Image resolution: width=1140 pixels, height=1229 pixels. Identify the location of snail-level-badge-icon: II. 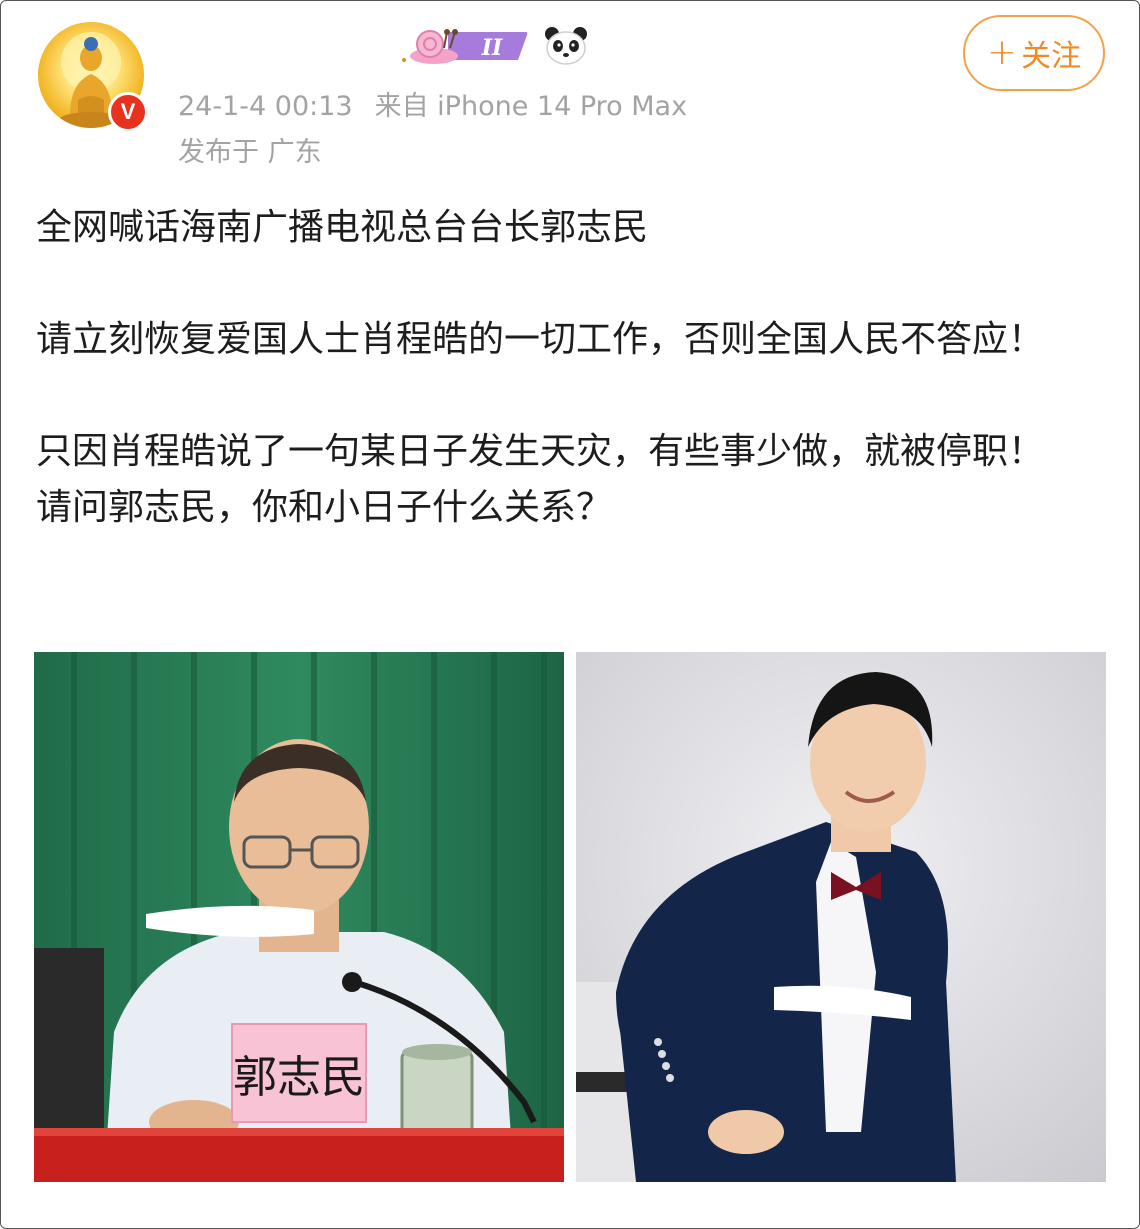
(465, 46).